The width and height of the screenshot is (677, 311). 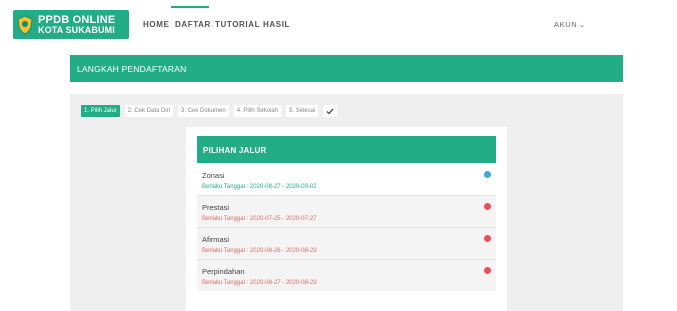 What do you see at coordinates (346, 68) in the screenshot?
I see `steps-banner: LANGKAH PENDAFTARAN` at bounding box center [346, 68].